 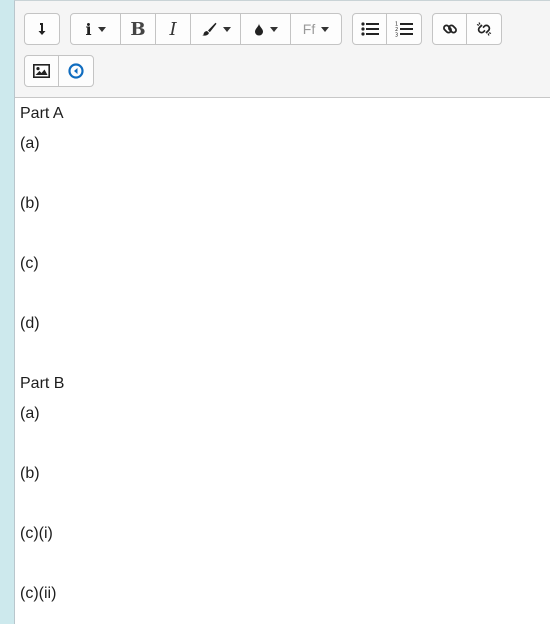 I want to click on brush-icon, so click(x=208, y=29).